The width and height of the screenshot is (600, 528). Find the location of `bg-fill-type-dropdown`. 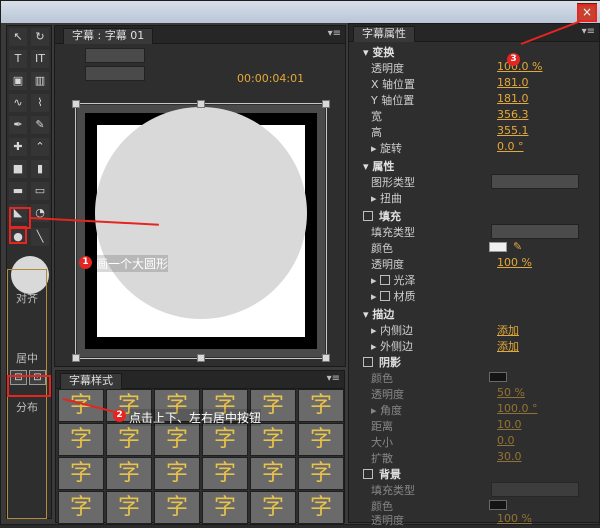

bg-fill-type-dropdown is located at coordinates (535, 489).